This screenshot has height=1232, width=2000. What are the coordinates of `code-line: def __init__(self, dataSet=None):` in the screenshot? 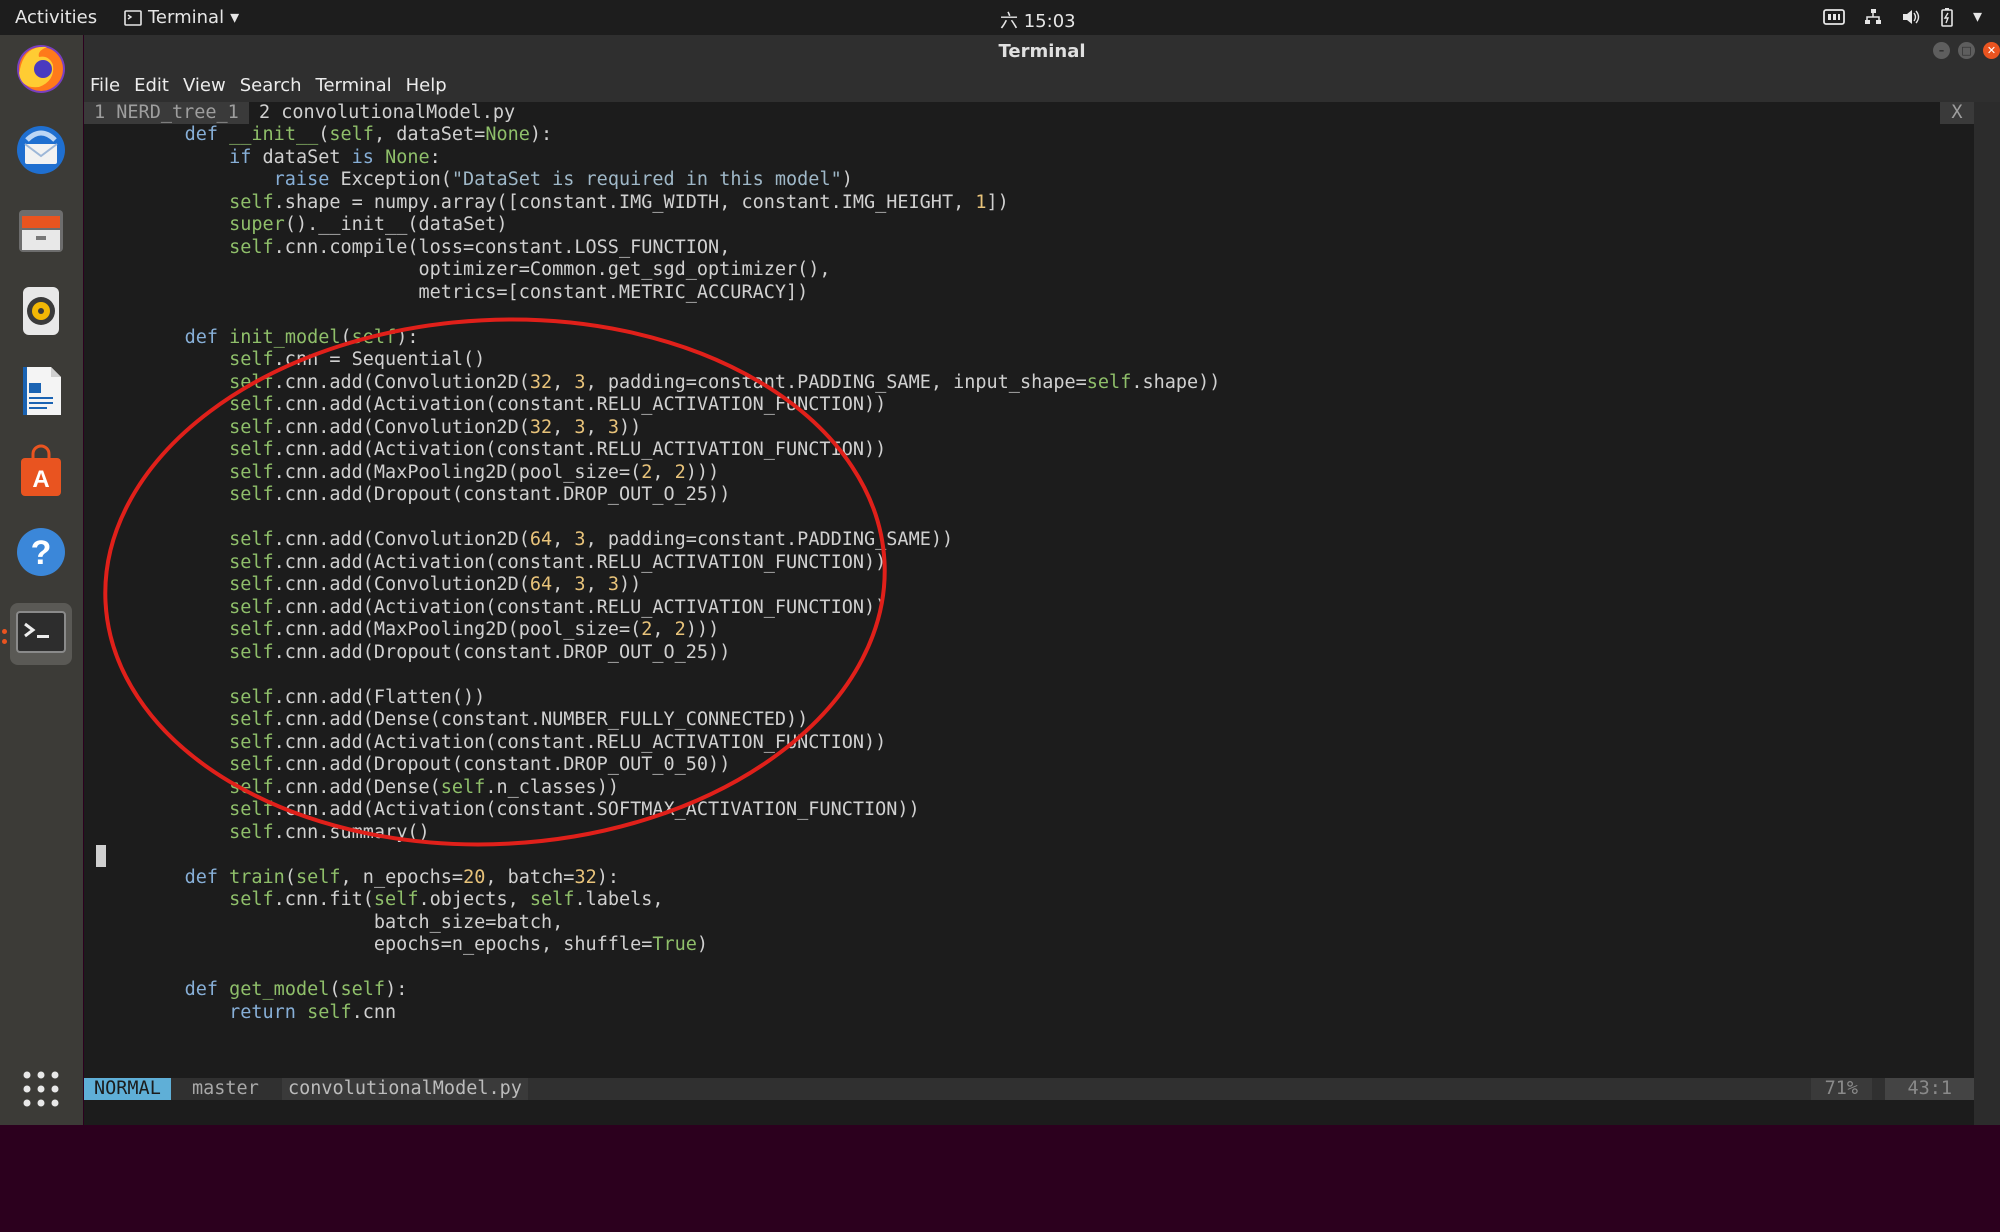 It's located at (368, 134).